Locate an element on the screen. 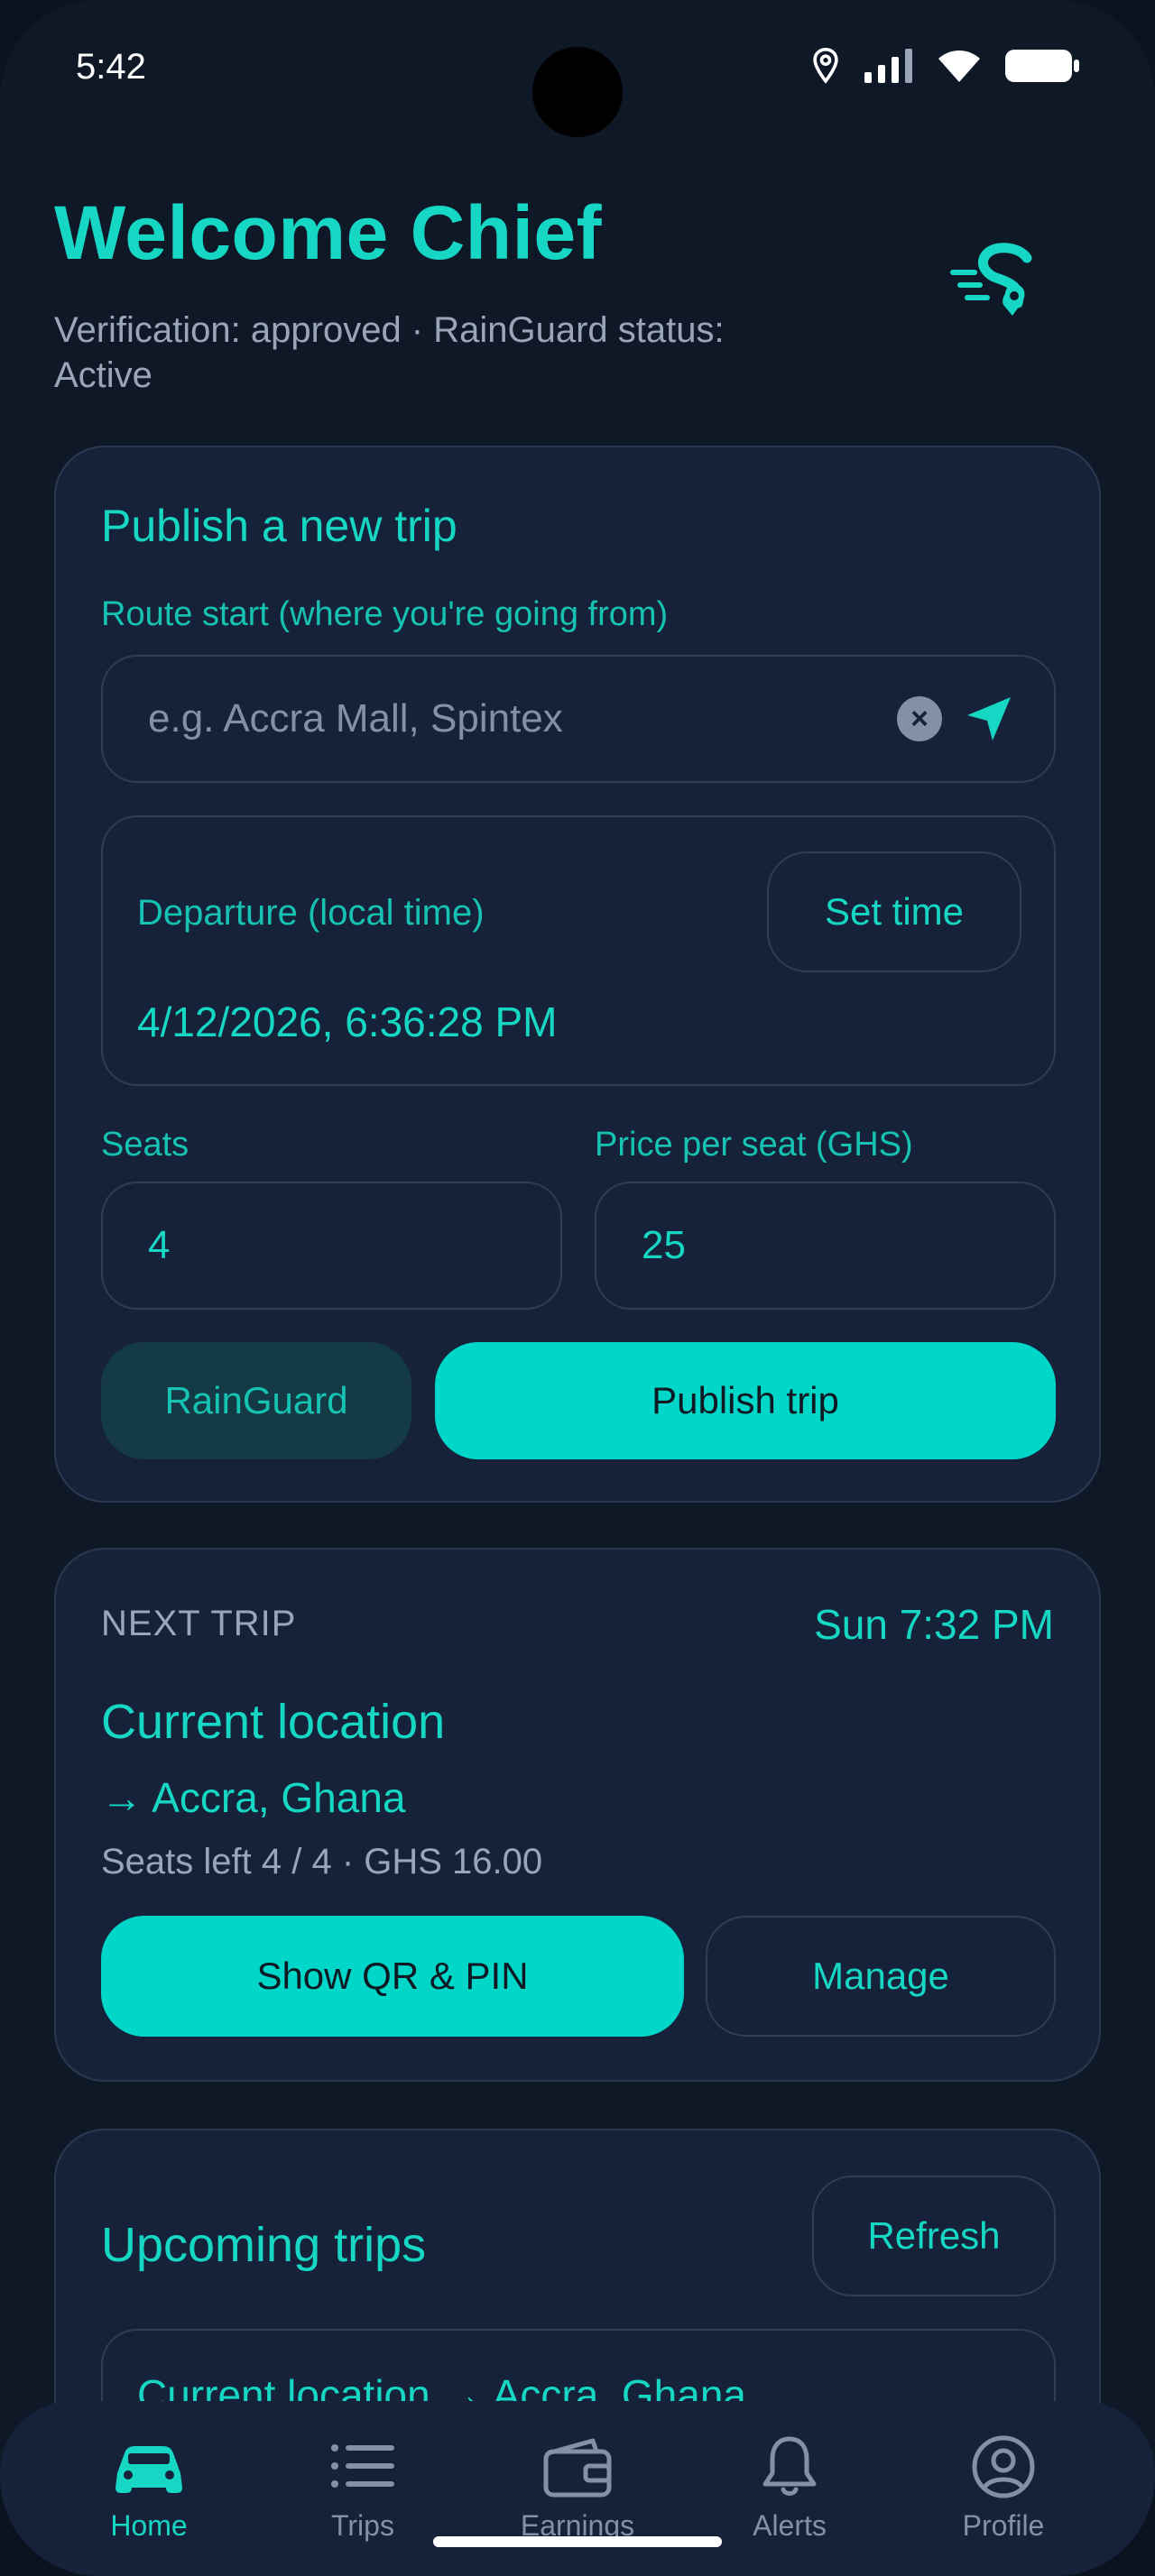  list-icon is located at coordinates (362, 2466).